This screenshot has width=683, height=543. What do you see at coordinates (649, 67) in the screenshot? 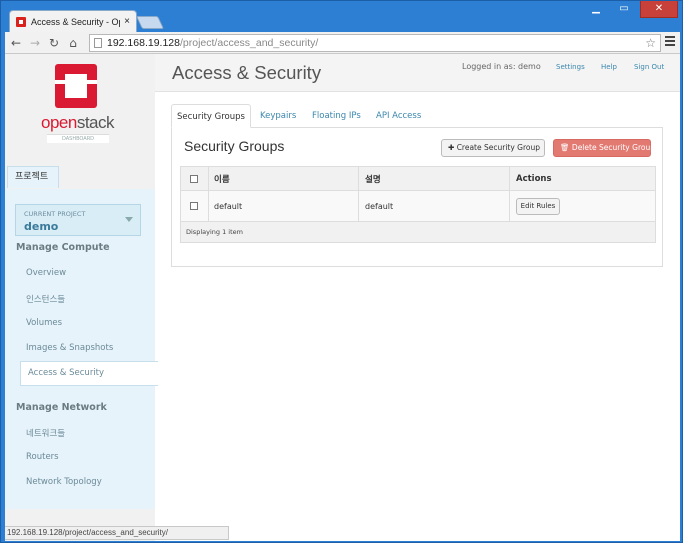
I see `sign-out-link: Sign Out` at bounding box center [649, 67].